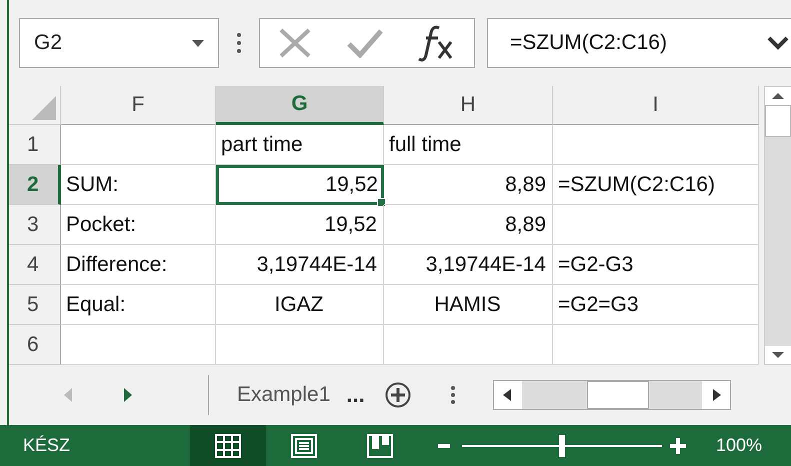 The height and width of the screenshot is (466, 791). I want to click on add-sheet-icon, so click(397, 395).